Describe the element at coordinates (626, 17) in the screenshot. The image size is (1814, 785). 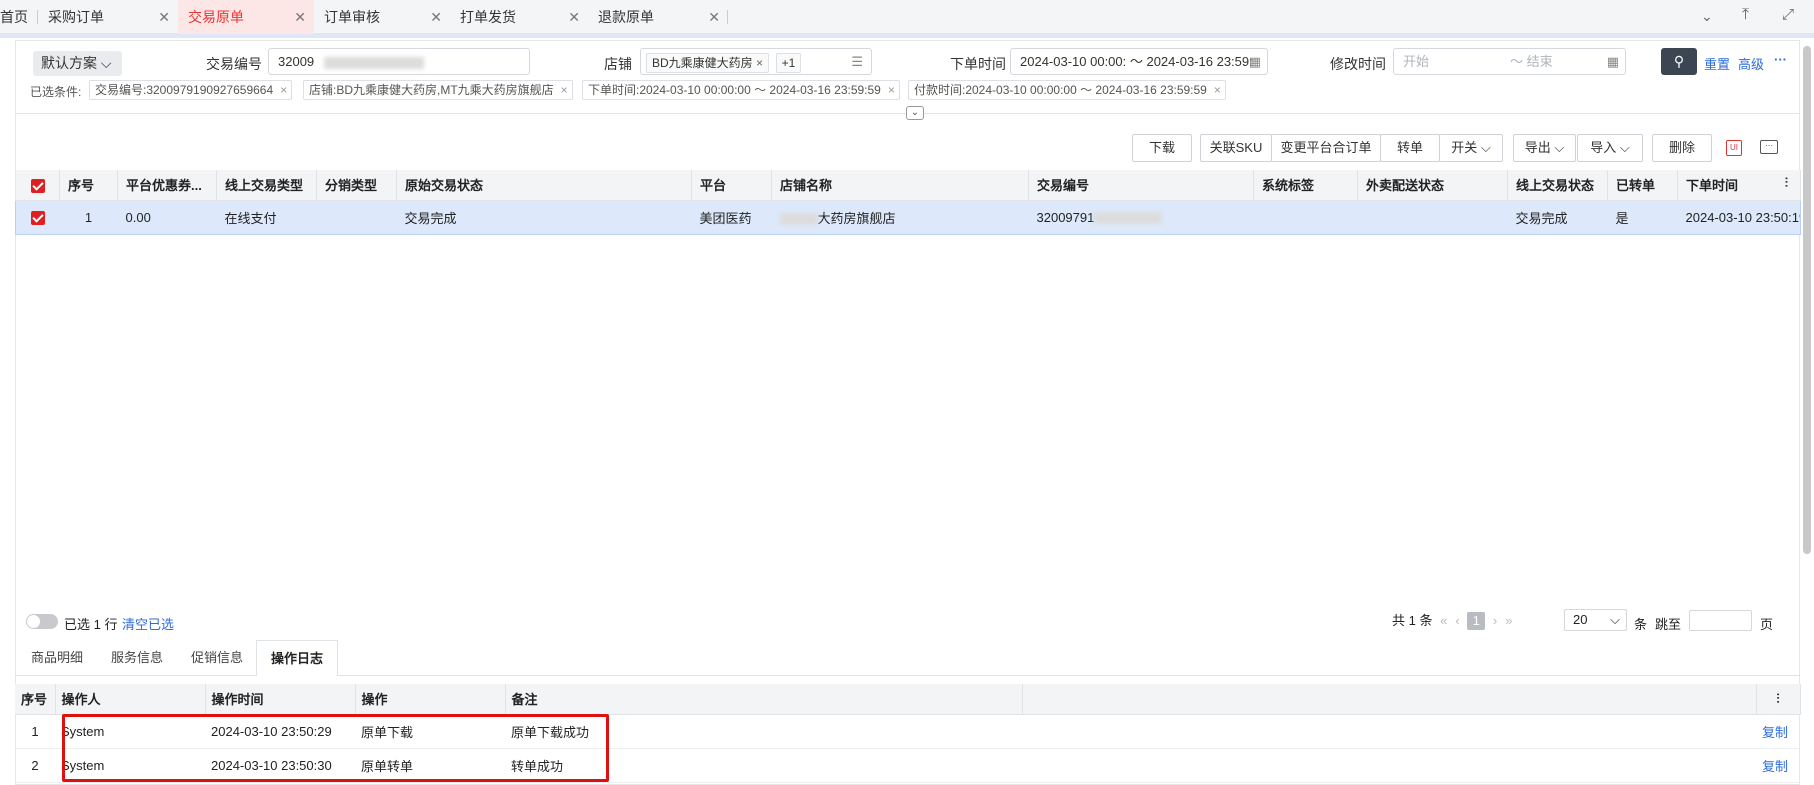
I see `tab-label: 退款原单` at that location.